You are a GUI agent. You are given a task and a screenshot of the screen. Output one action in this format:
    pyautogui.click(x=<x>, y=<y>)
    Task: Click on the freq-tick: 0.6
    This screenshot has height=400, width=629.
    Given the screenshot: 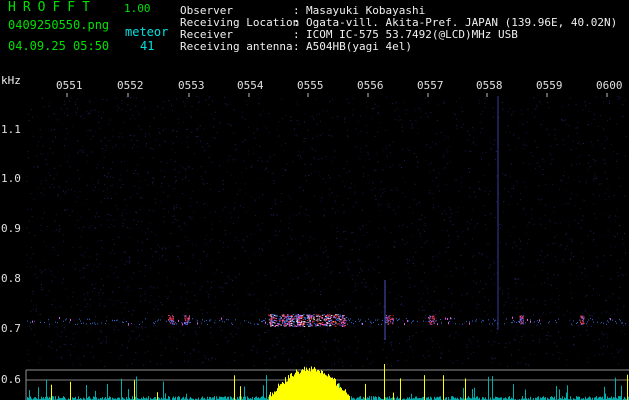 What is the action you would take?
    pyautogui.click(x=11, y=379)
    